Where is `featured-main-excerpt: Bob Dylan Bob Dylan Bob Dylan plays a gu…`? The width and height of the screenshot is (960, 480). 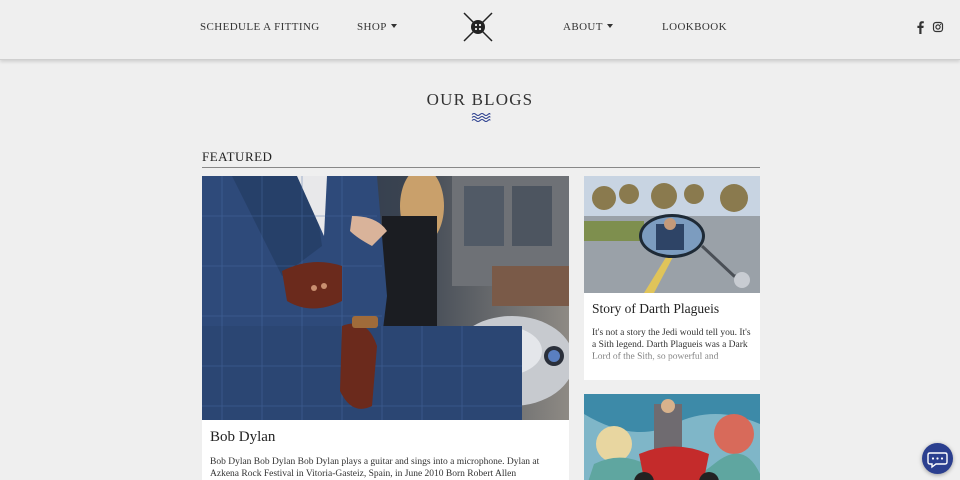
featured-main-excerpt: Bob Dylan Bob Dylan Bob Dylan plays a gu… is located at coordinates (375, 468).